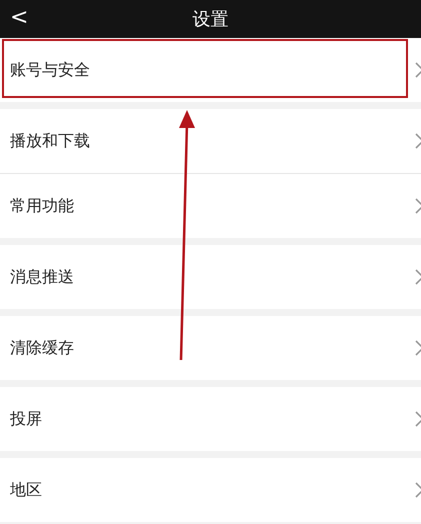 This screenshot has height=524, width=421. What do you see at coordinates (19, 18) in the screenshot?
I see `back-button: <` at bounding box center [19, 18].